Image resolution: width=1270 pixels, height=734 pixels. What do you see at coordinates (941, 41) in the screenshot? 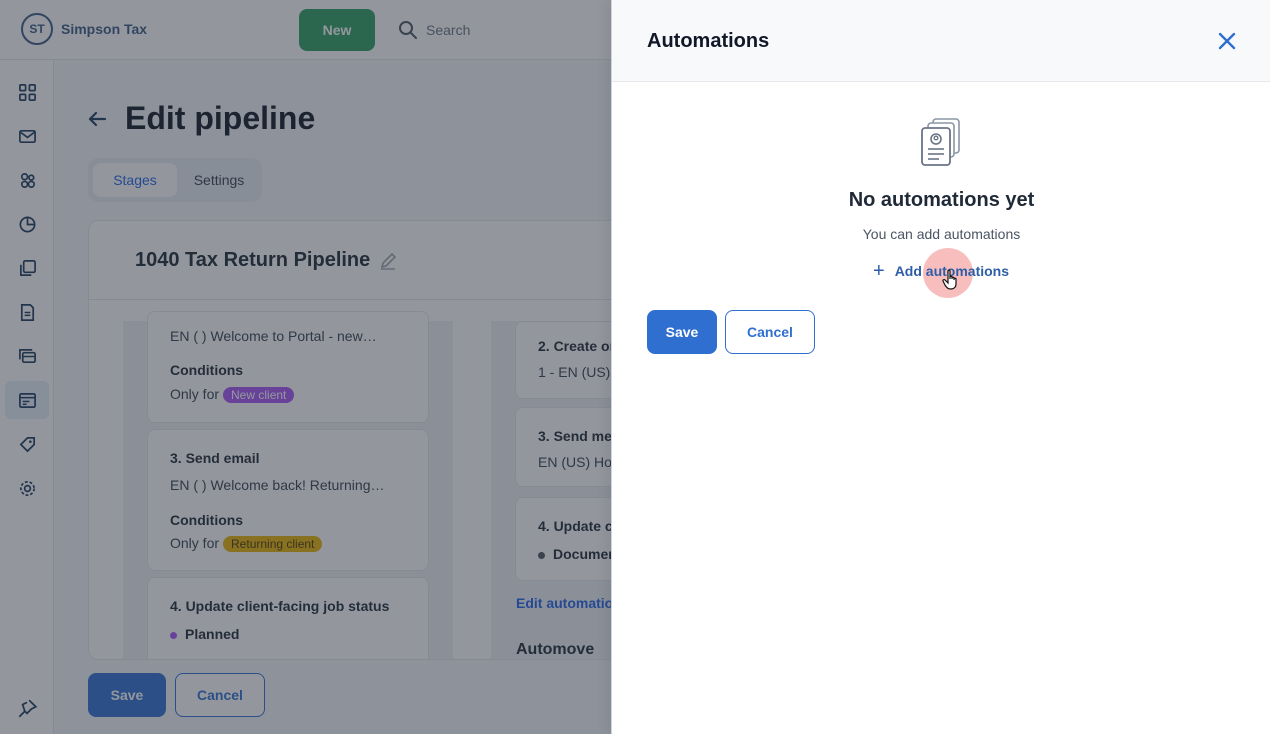
I see `drawer-header: Automations` at bounding box center [941, 41].